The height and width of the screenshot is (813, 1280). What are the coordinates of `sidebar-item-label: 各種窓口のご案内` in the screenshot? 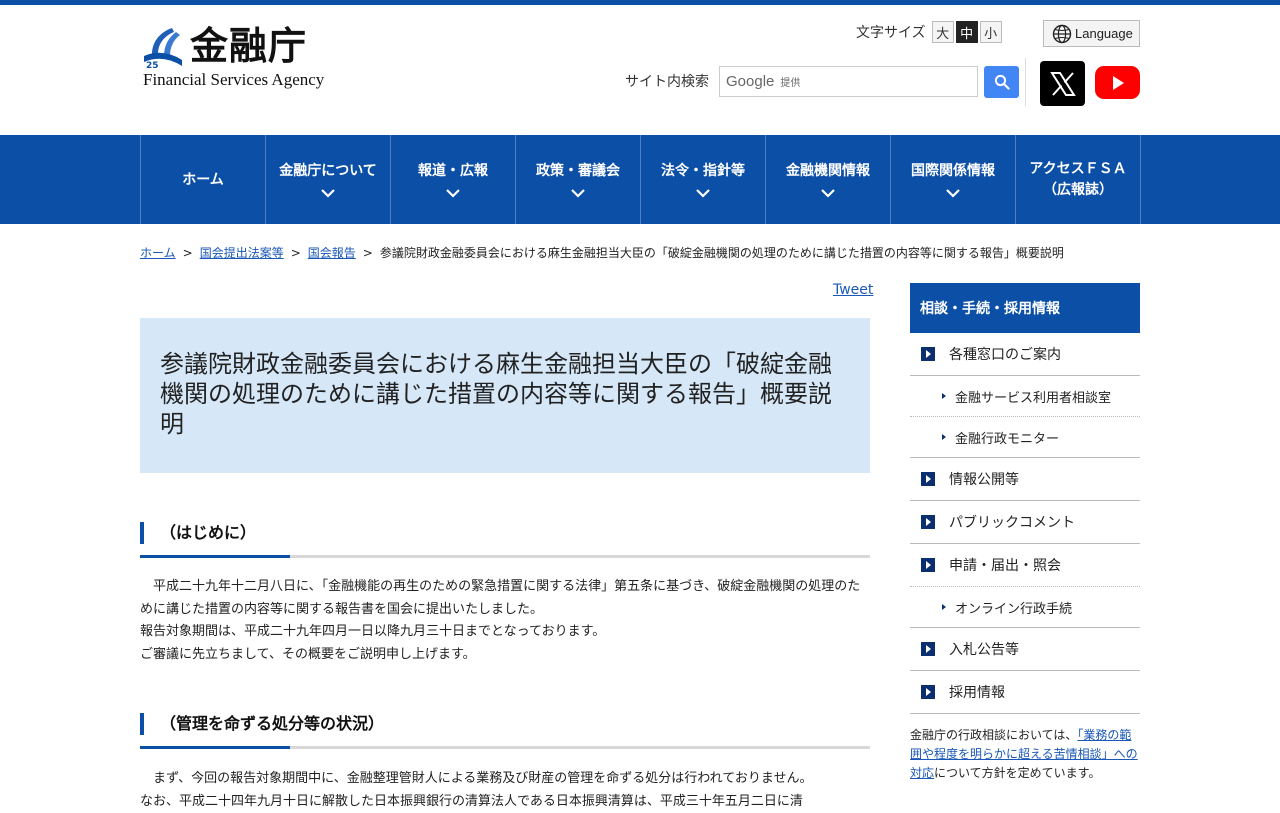 It's located at (1005, 354).